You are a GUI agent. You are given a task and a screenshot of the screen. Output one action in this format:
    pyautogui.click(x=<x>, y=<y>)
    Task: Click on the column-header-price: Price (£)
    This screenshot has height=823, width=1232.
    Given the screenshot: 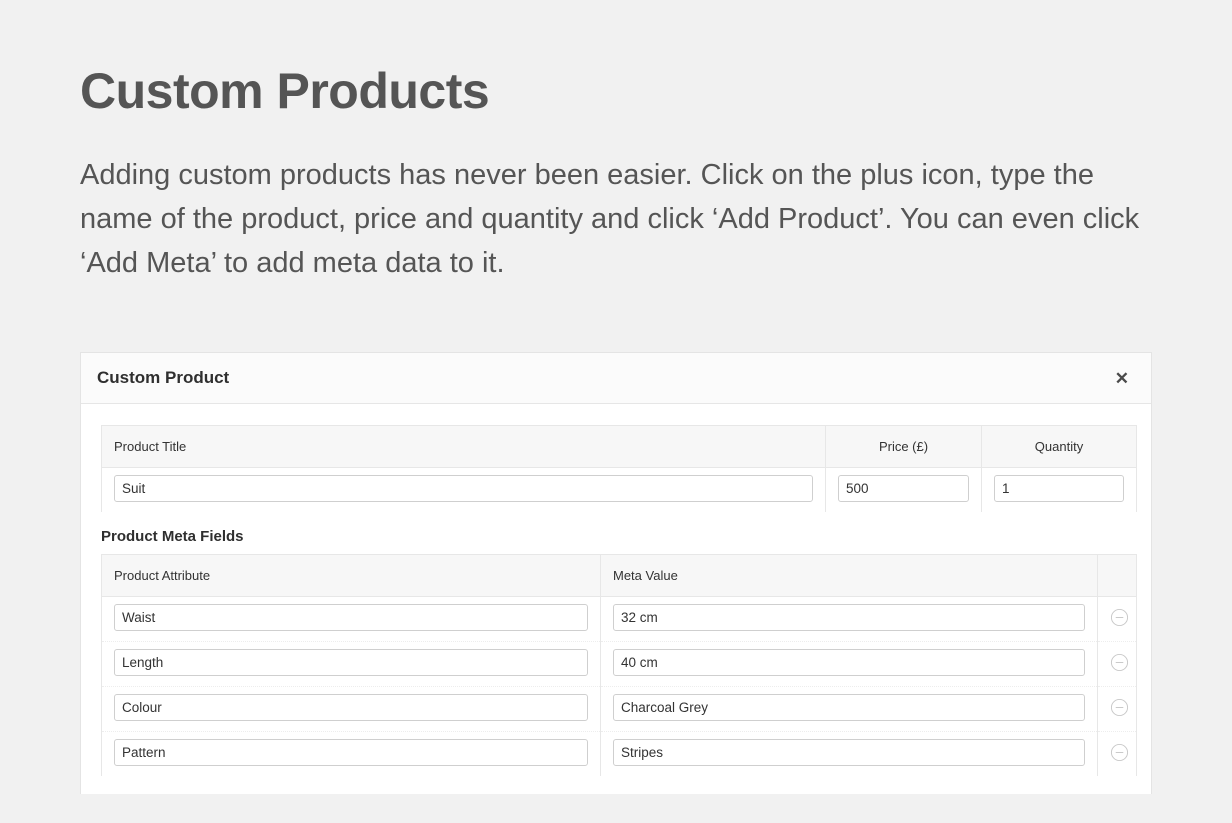 What is the action you would take?
    pyautogui.click(x=903, y=446)
    